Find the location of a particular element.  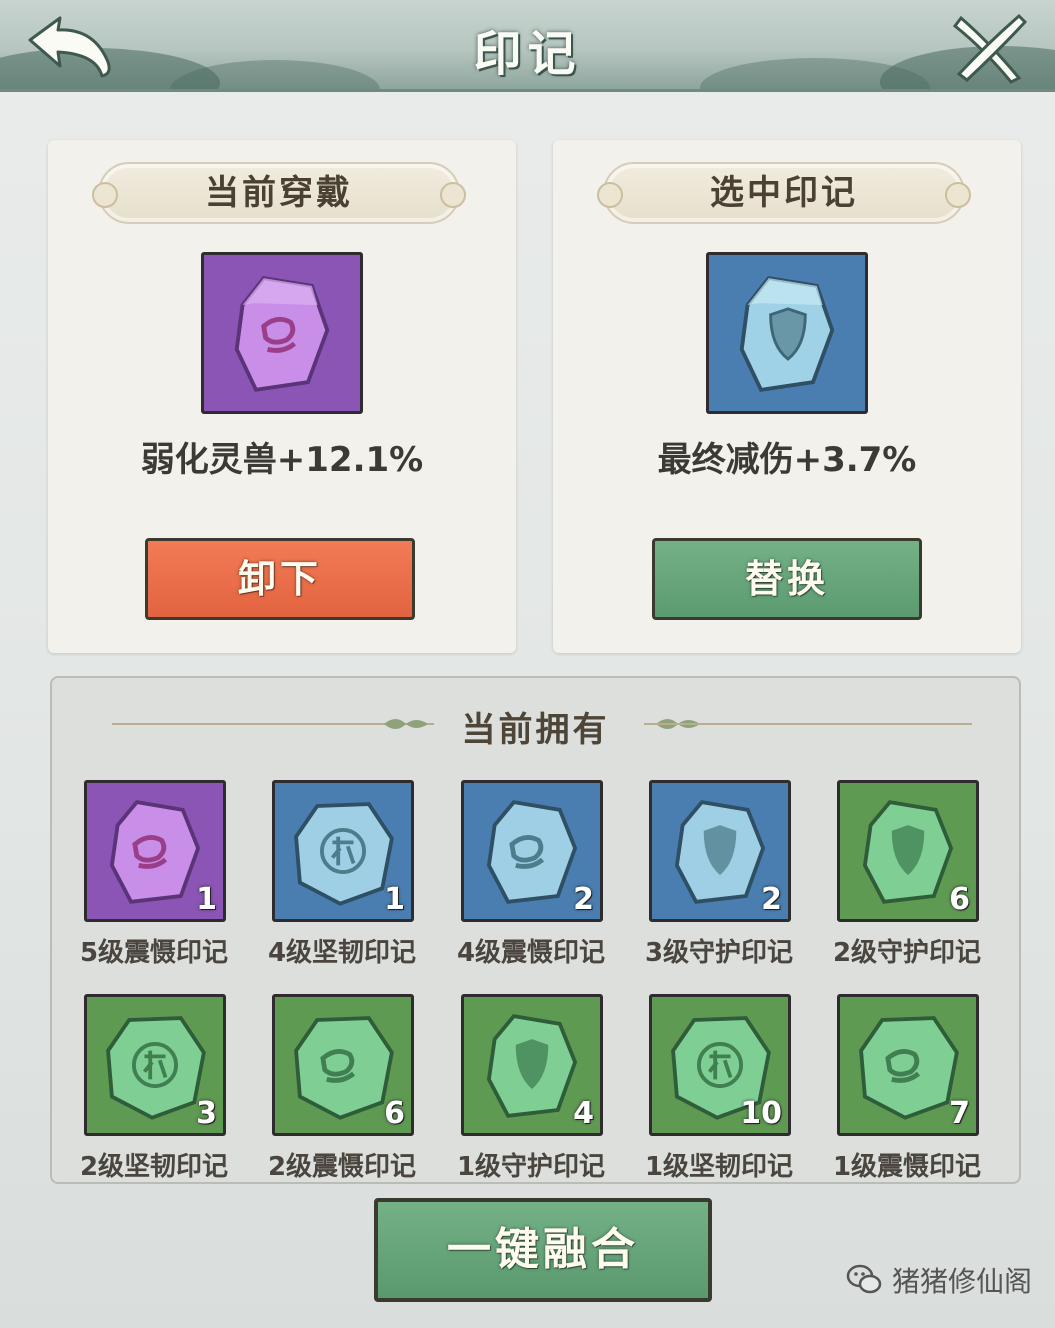

rune-slot: 10 is located at coordinates (720, 1065).